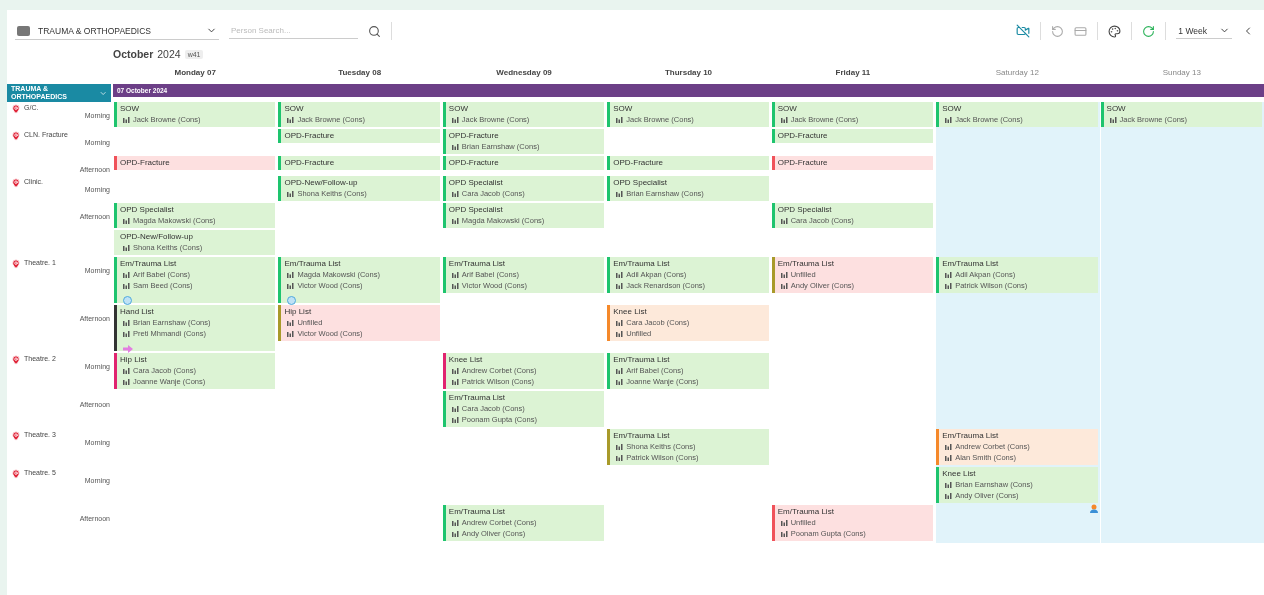 This screenshot has width=1264, height=595. I want to click on refresh-icon, so click(1149, 31).